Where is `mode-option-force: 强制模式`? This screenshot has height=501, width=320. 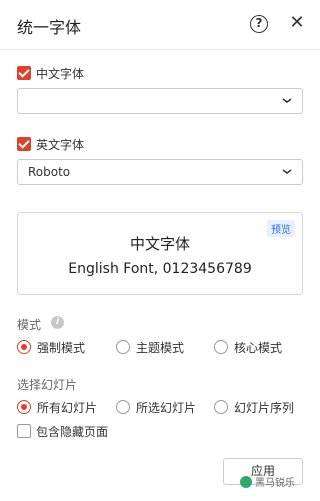 mode-option-force: 强制模式 is located at coordinates (51, 347).